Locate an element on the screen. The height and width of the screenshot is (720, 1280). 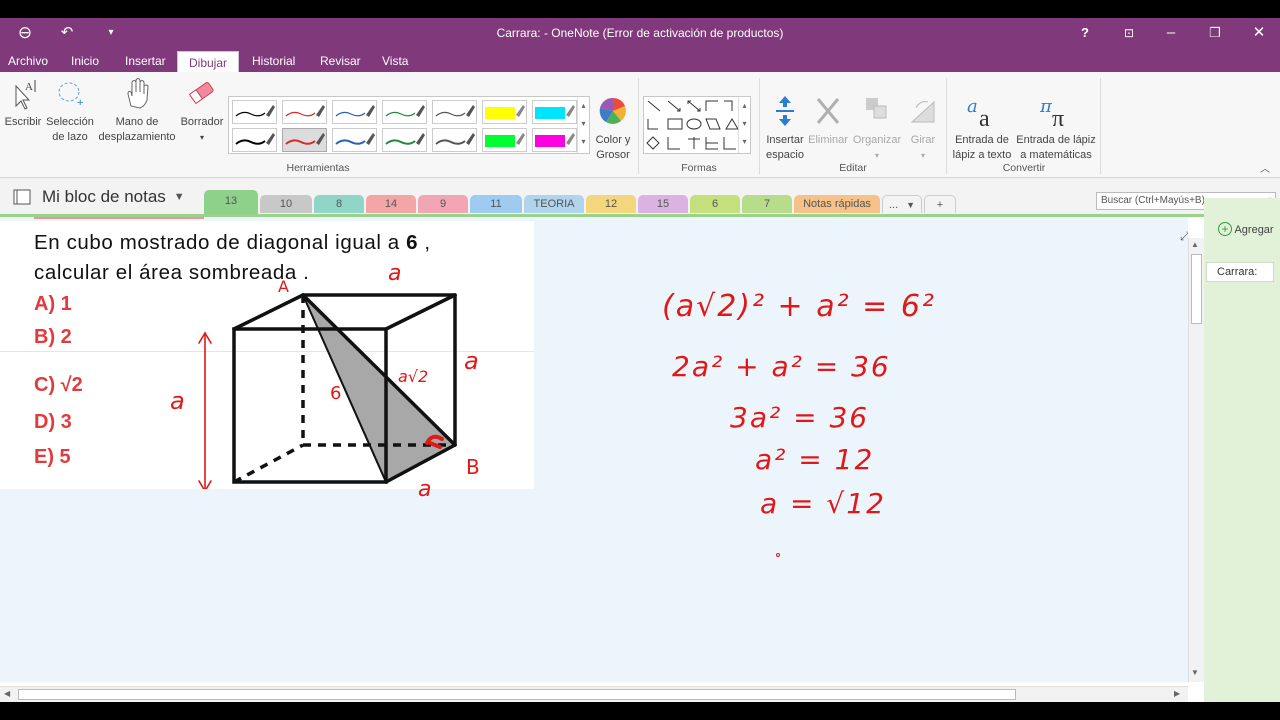
expand-page-icon: ⤢ is located at coordinates (1184, 236).